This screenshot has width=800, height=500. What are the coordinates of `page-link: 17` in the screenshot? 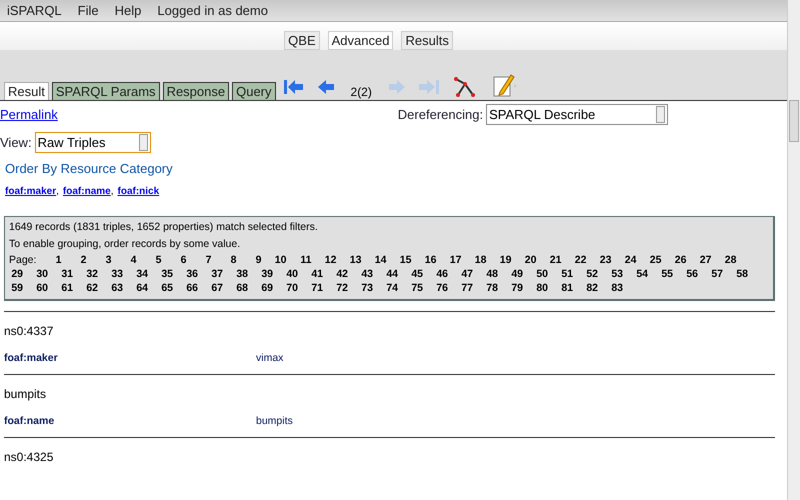 It's located at (454, 260).